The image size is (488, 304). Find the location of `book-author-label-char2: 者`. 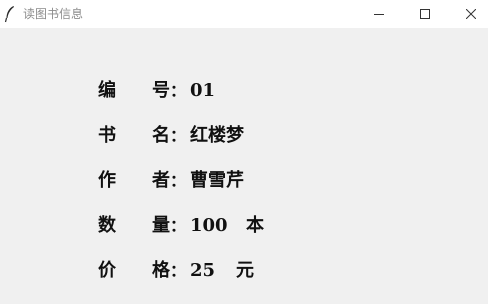

book-author-label-char2: 者 is located at coordinates (161, 180).